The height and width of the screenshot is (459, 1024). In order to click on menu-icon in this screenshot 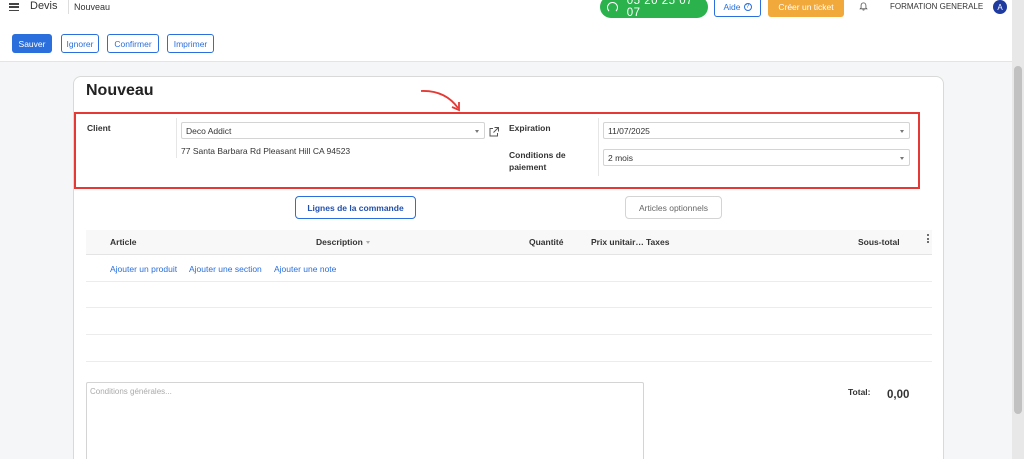, I will do `click(14, 7)`.